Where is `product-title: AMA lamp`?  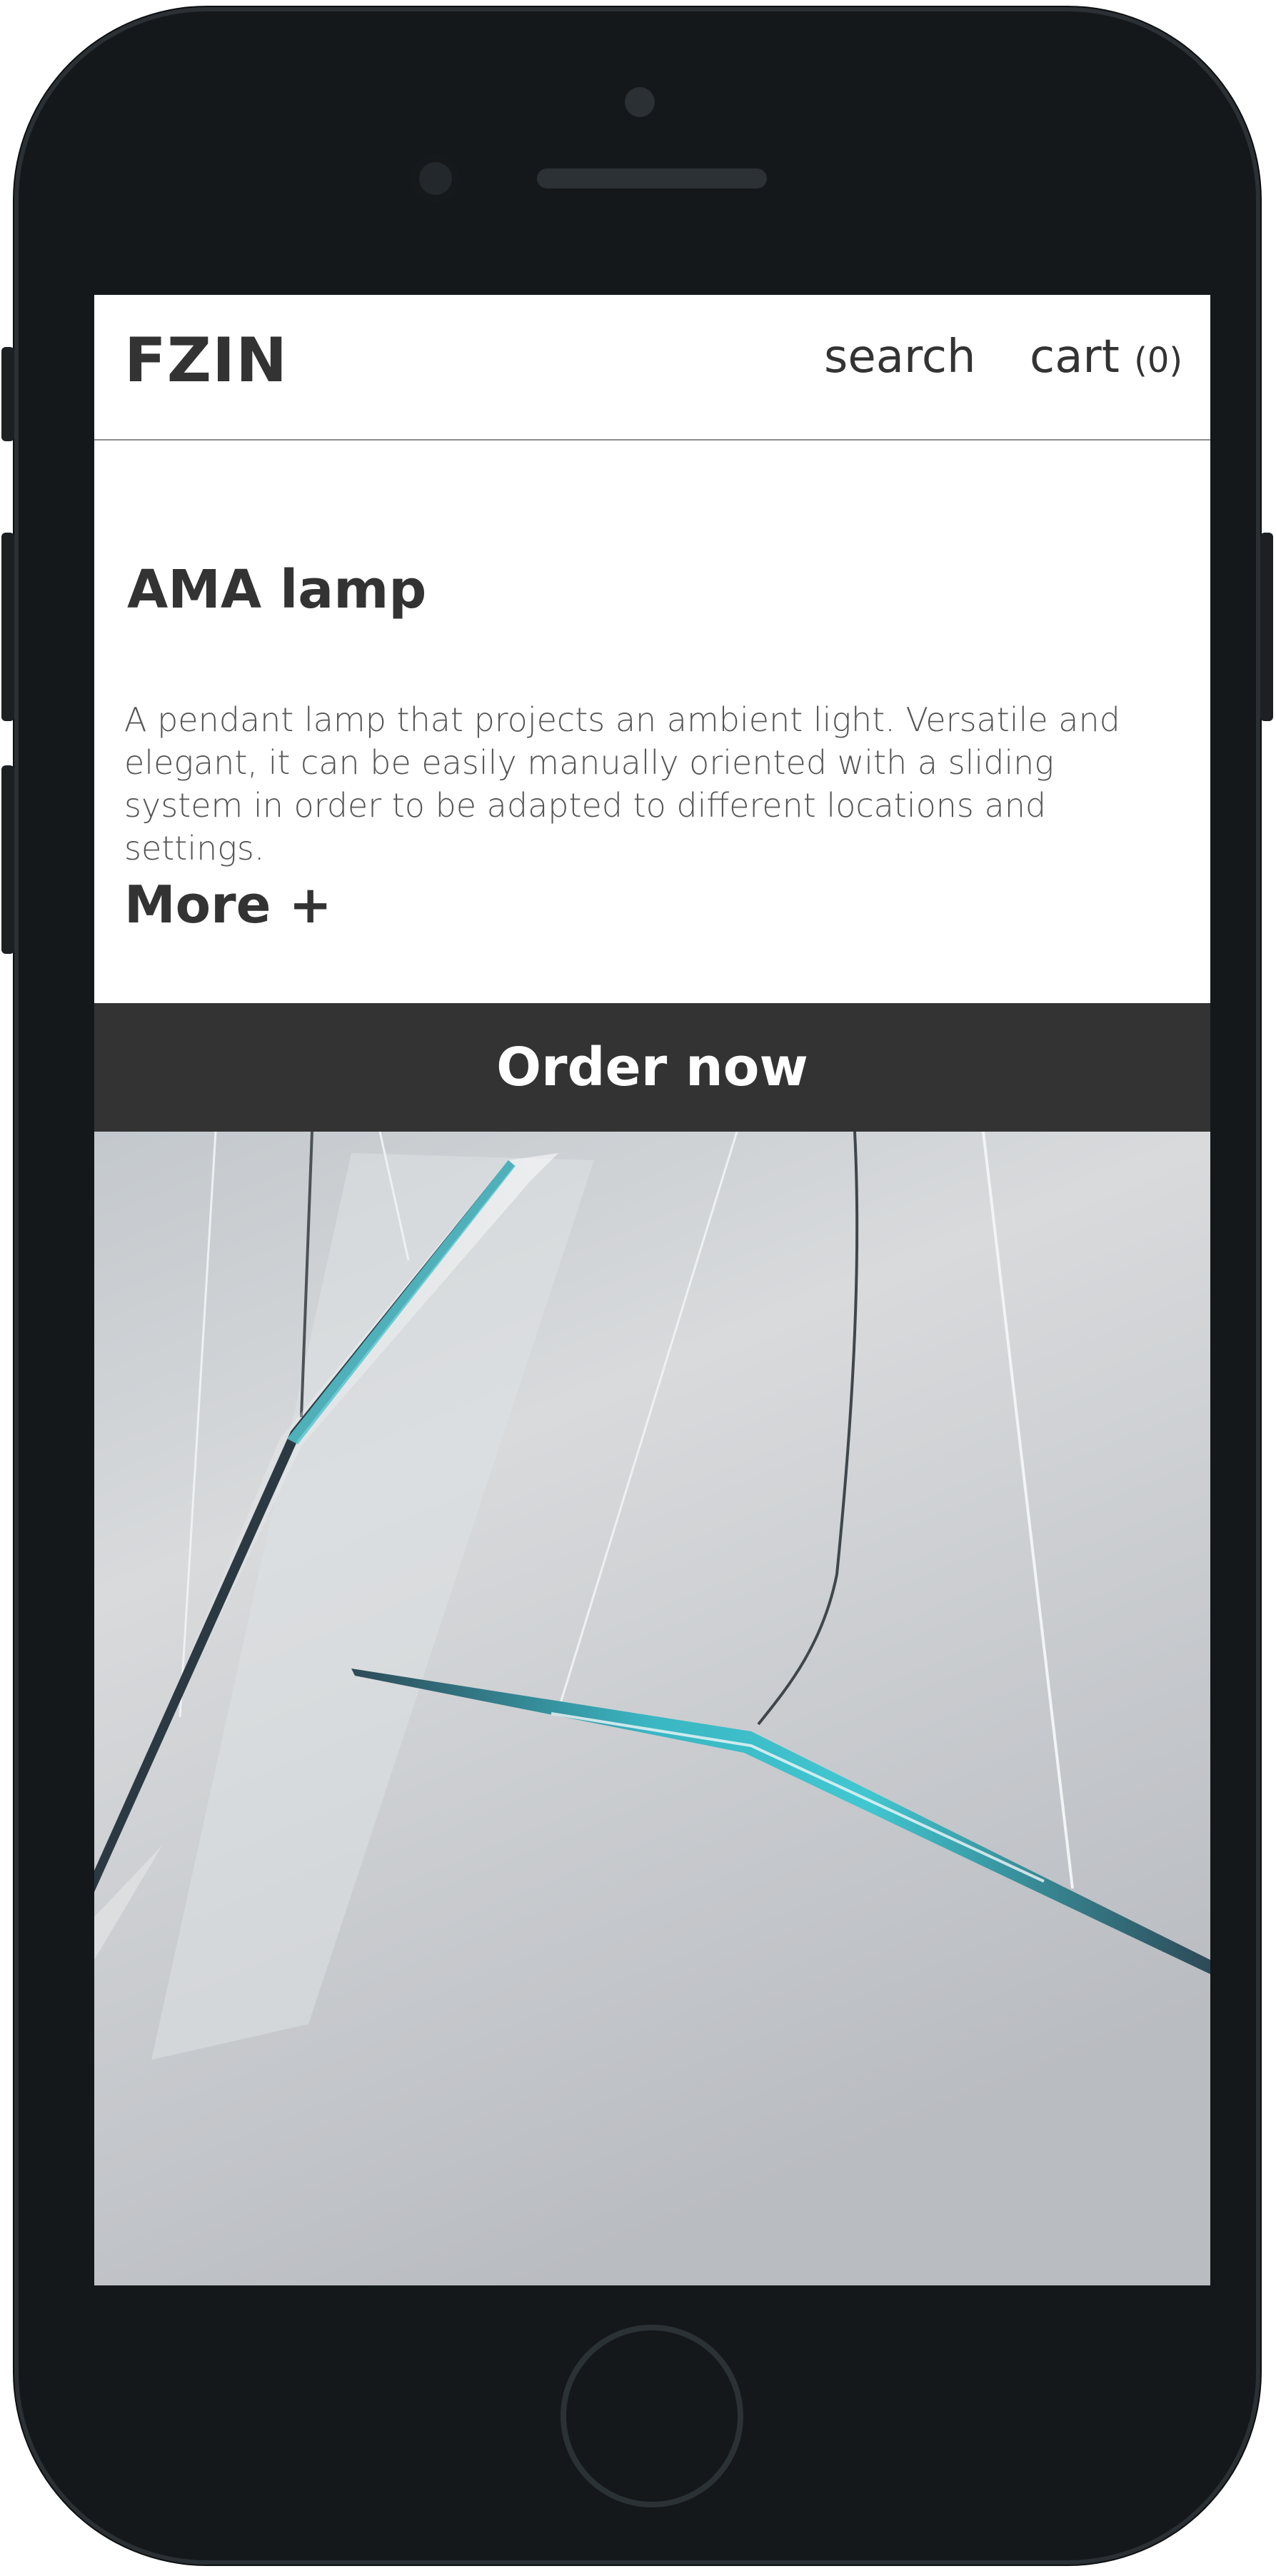 product-title: AMA lamp is located at coordinates (277, 589).